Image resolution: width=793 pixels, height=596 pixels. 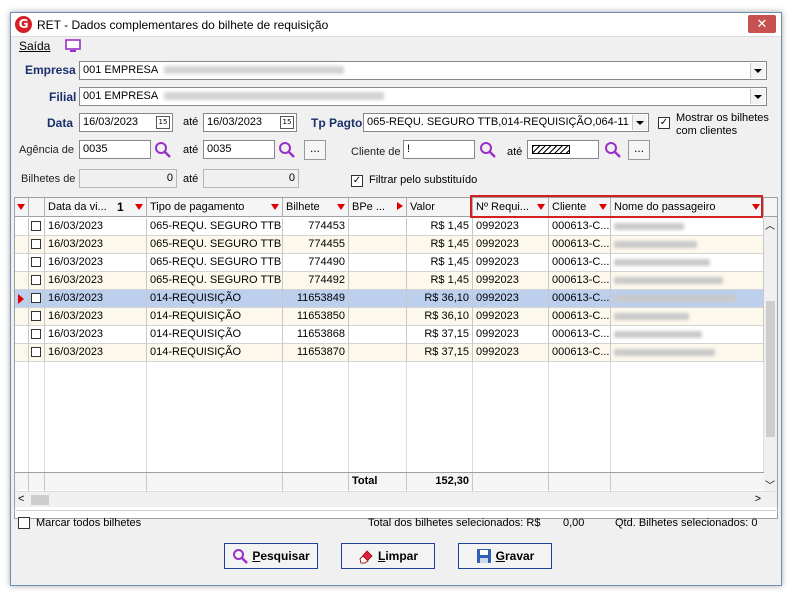 I want to click on agencia-to-input: 0035, so click(x=239, y=149).